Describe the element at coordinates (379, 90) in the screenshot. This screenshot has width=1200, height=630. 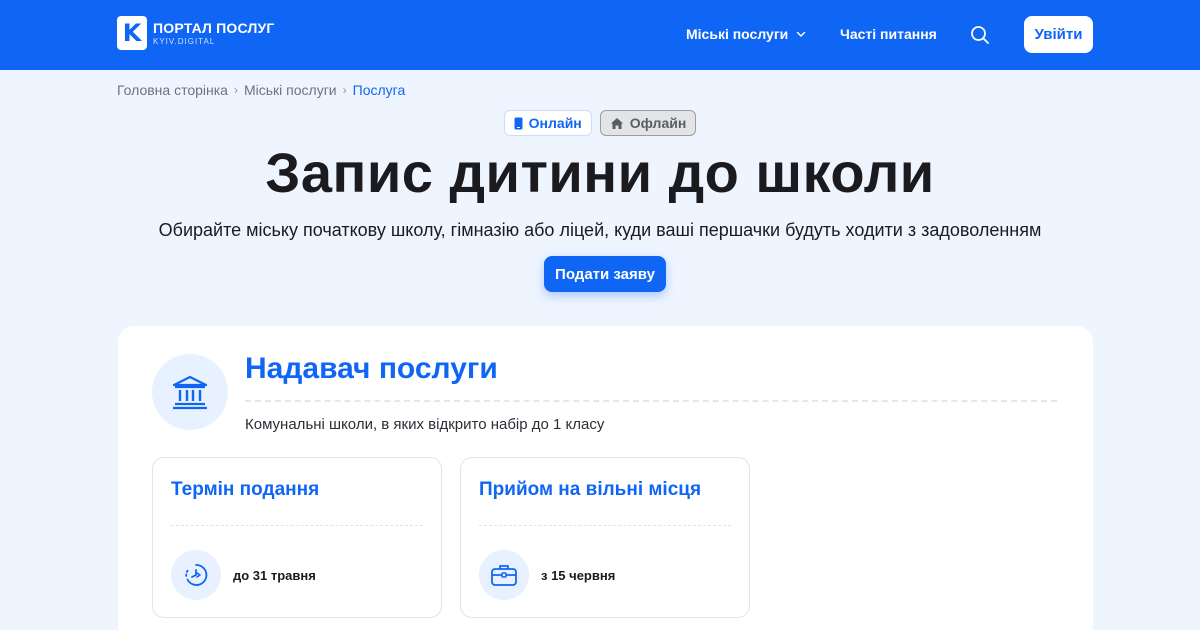
I see `breadcrumb-current: Послуга` at that location.